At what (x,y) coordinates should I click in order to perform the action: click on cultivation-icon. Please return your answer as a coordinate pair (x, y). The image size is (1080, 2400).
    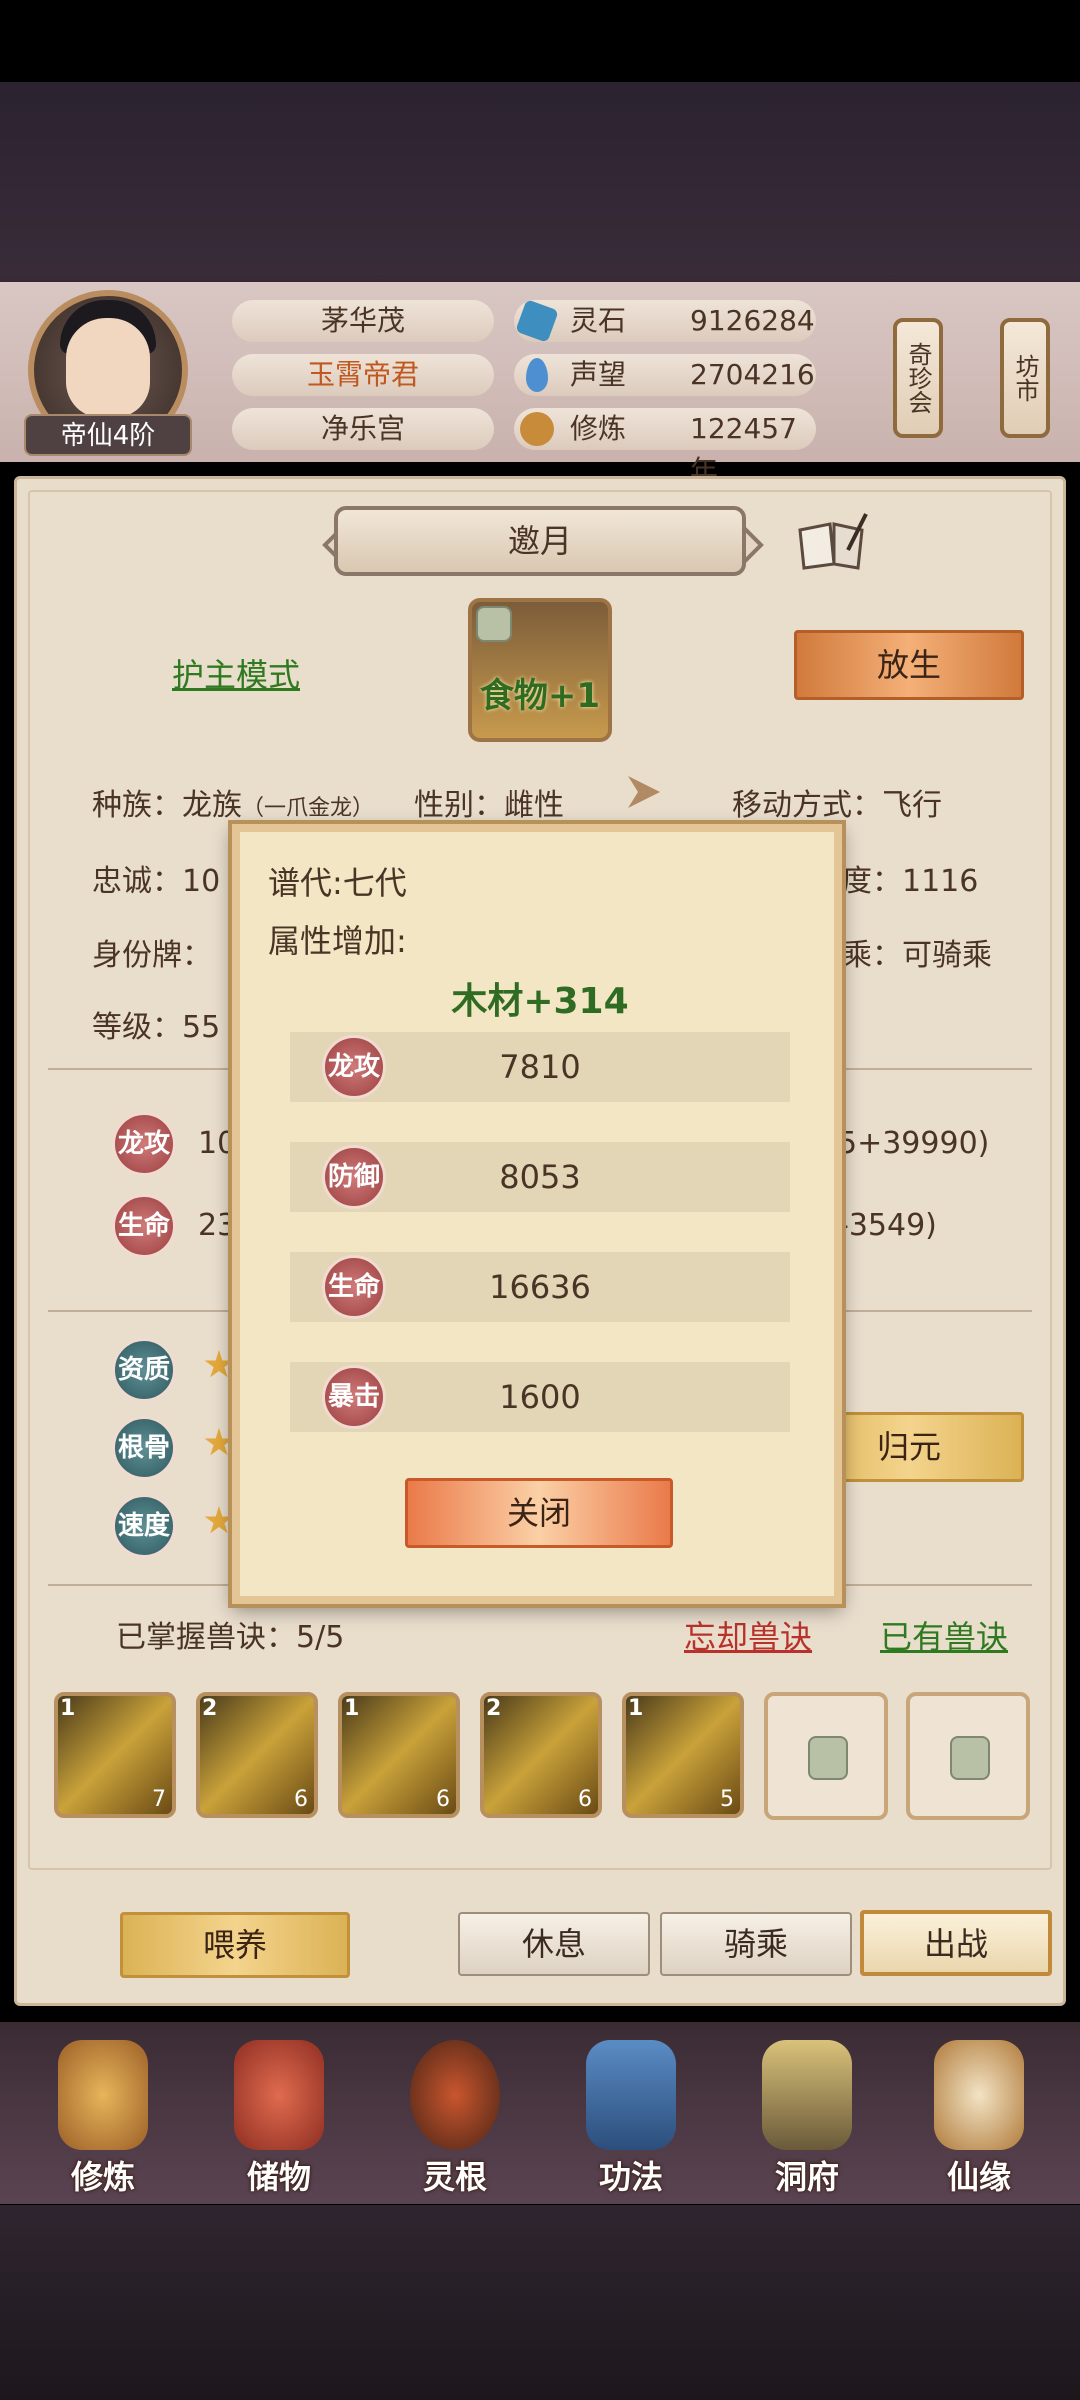
    Looking at the image, I should click on (537, 429).